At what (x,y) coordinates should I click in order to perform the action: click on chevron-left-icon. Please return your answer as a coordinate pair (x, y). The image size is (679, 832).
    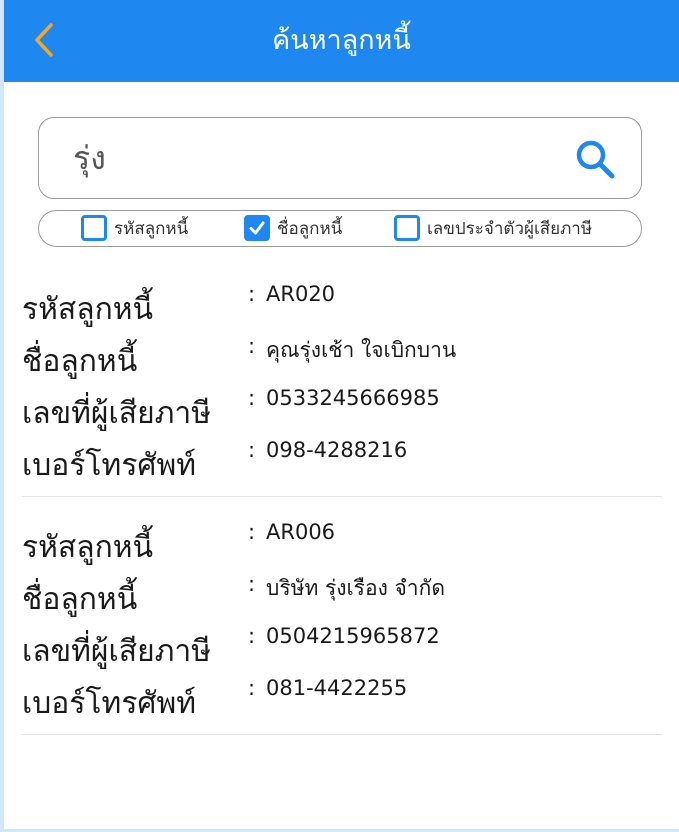
    Looking at the image, I should click on (44, 40).